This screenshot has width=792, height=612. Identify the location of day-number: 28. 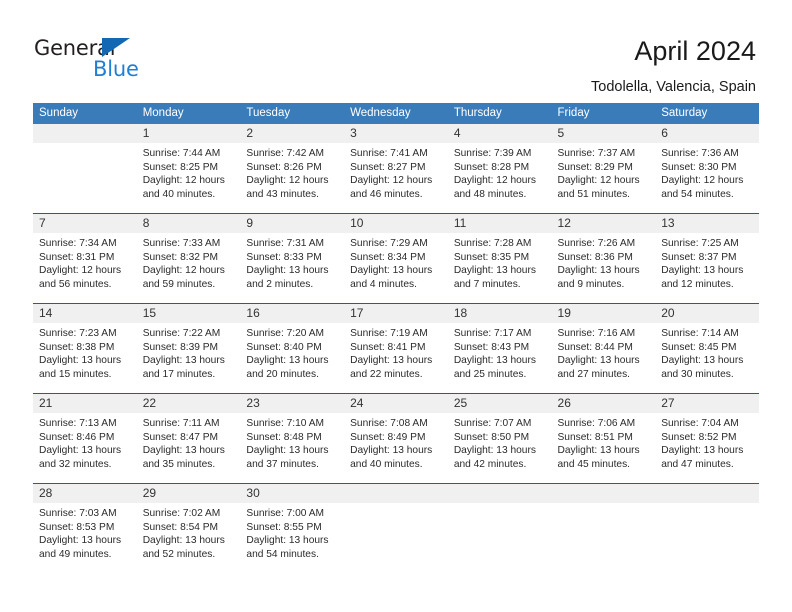
(85, 493).